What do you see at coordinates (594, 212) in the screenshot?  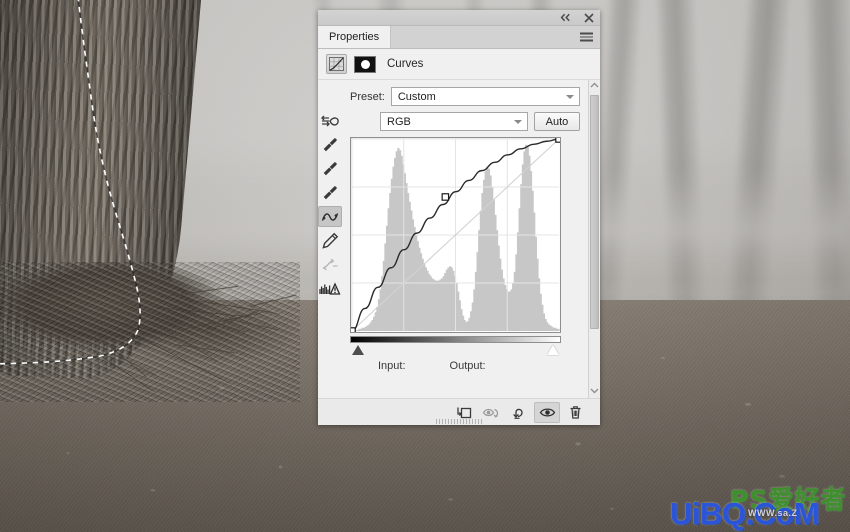 I see `scrollbar-thumb` at bounding box center [594, 212].